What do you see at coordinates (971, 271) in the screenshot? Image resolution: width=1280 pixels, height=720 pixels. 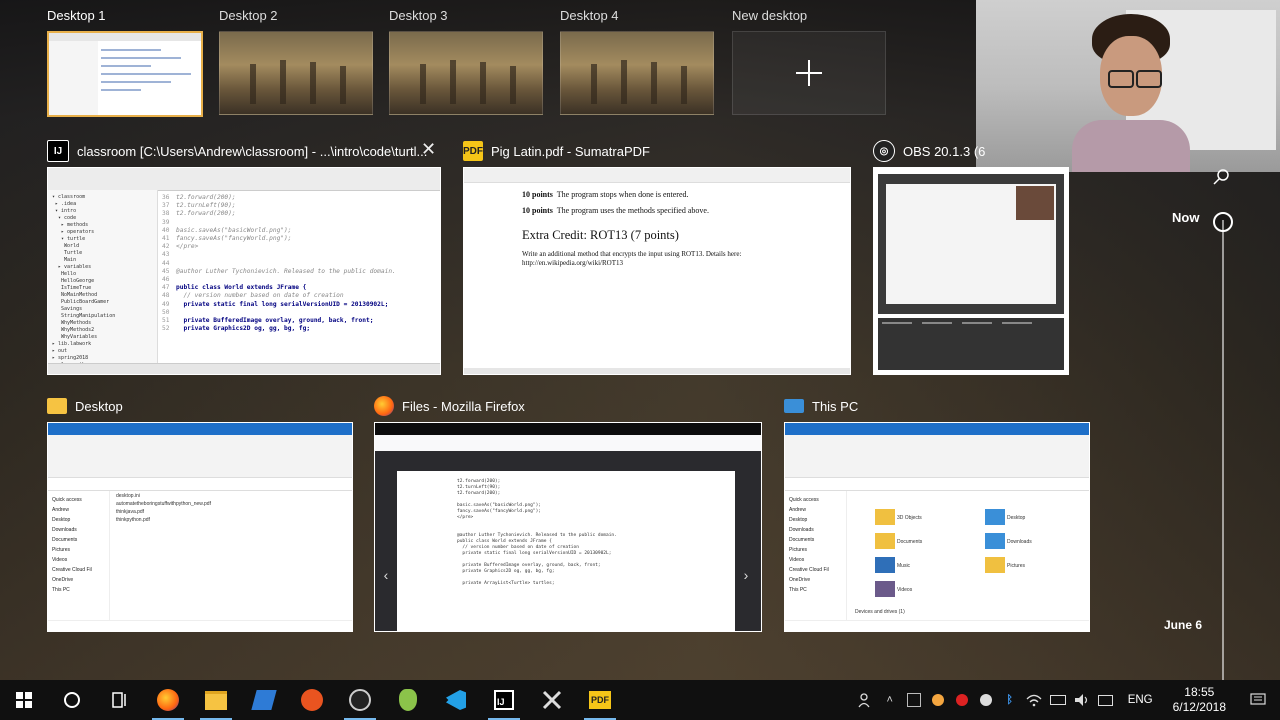 I see `window-thumbnail` at bounding box center [971, 271].